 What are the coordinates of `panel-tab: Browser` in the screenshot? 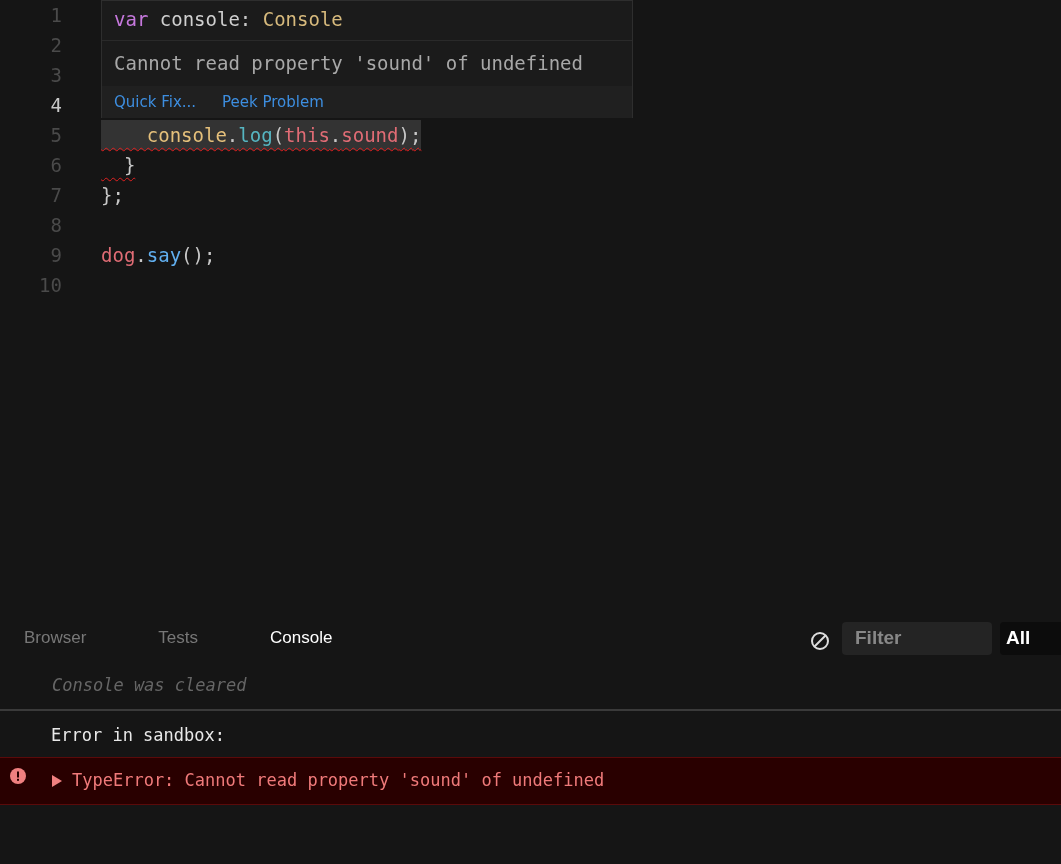 It's located at (55, 638).